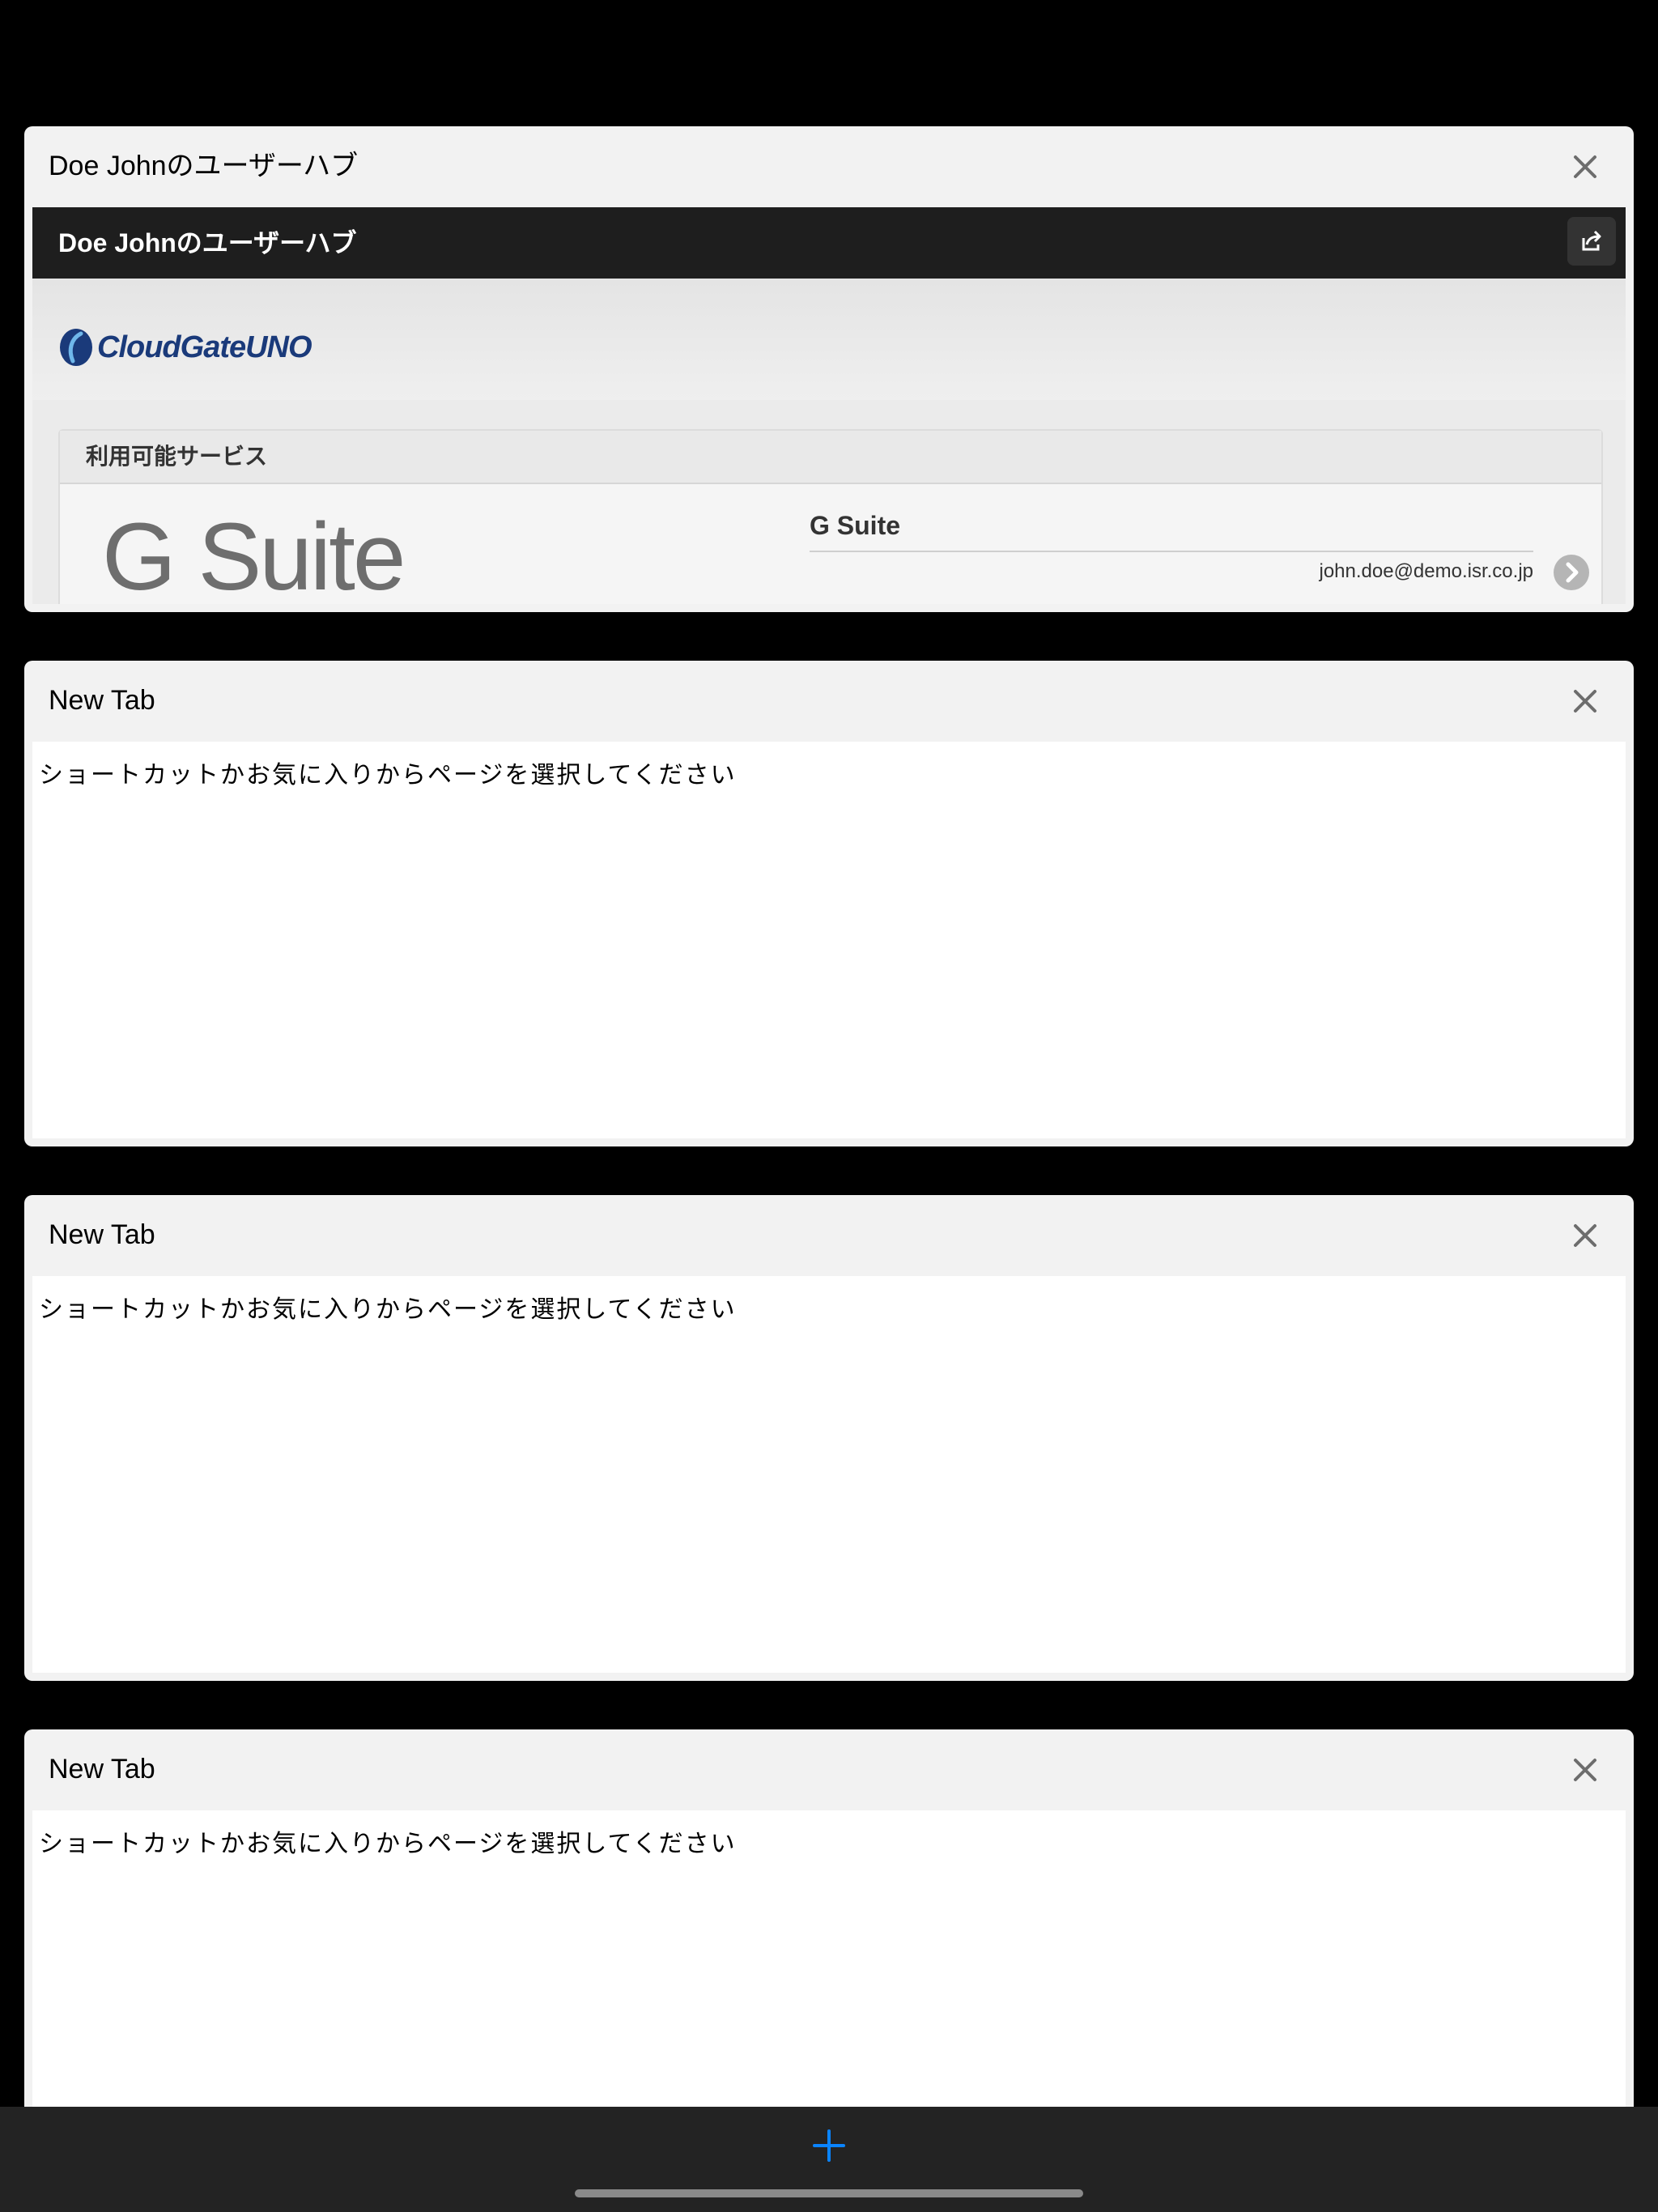  Describe the element at coordinates (829, 339) in the screenshot. I see `logo-area: CloudGateUNO` at that location.